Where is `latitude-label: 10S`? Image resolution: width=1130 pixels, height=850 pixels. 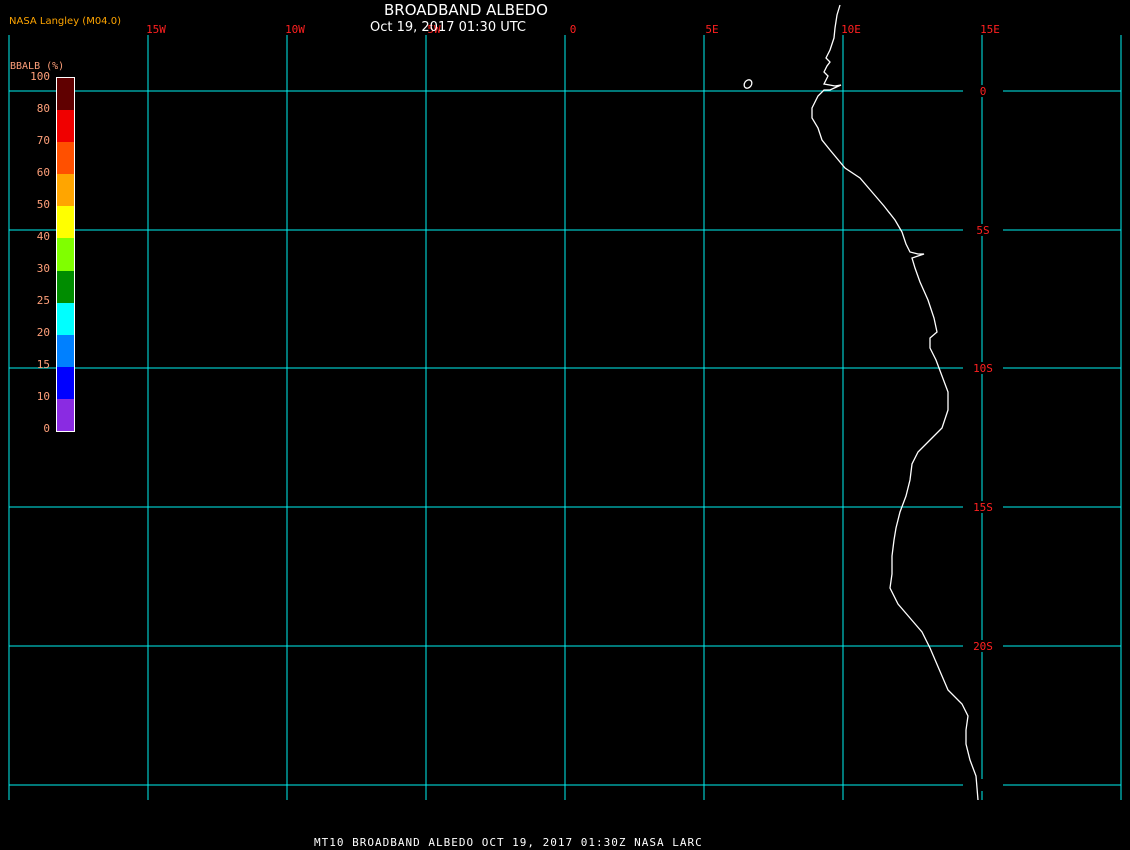
latitude-label: 10S is located at coordinates (983, 368).